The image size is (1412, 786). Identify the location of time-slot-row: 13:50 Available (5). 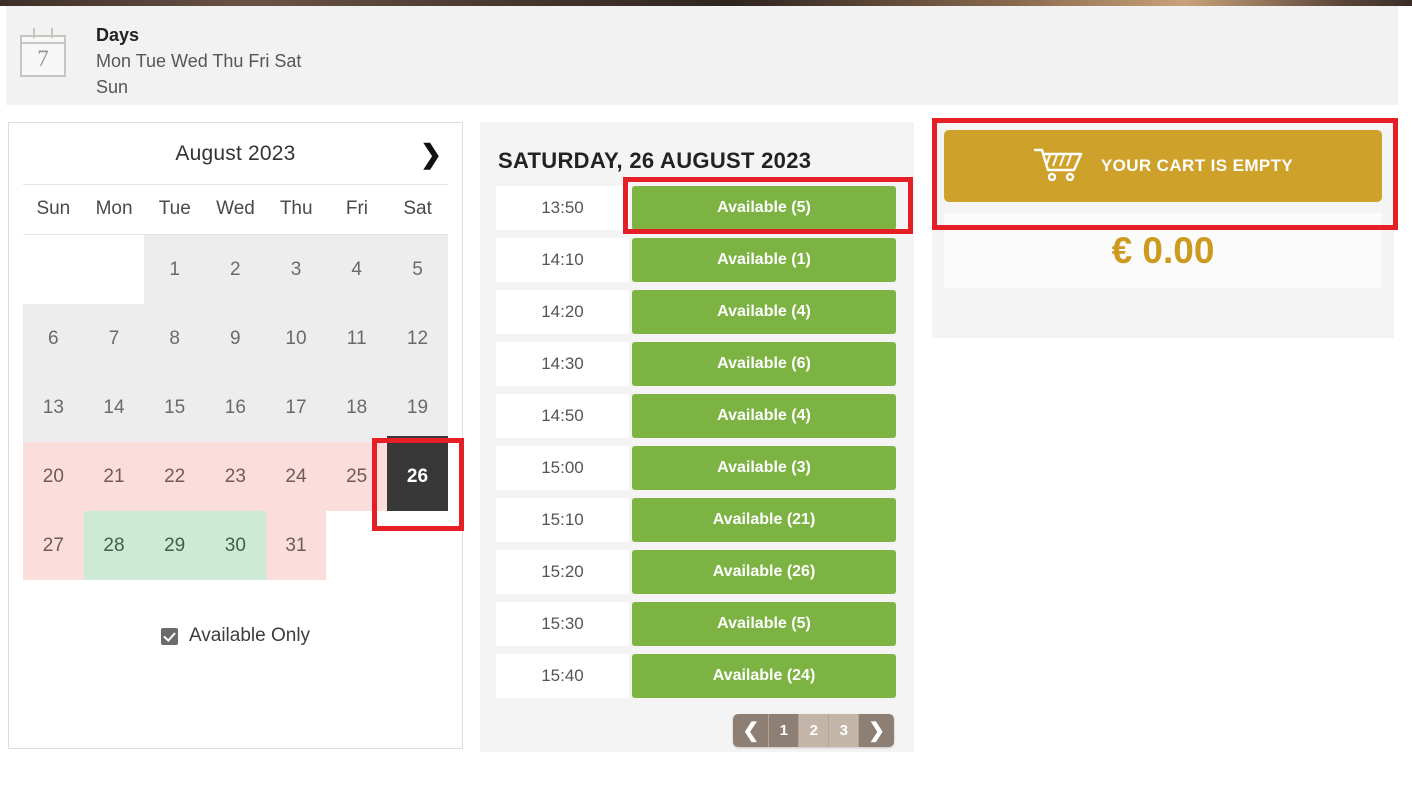
(696, 208).